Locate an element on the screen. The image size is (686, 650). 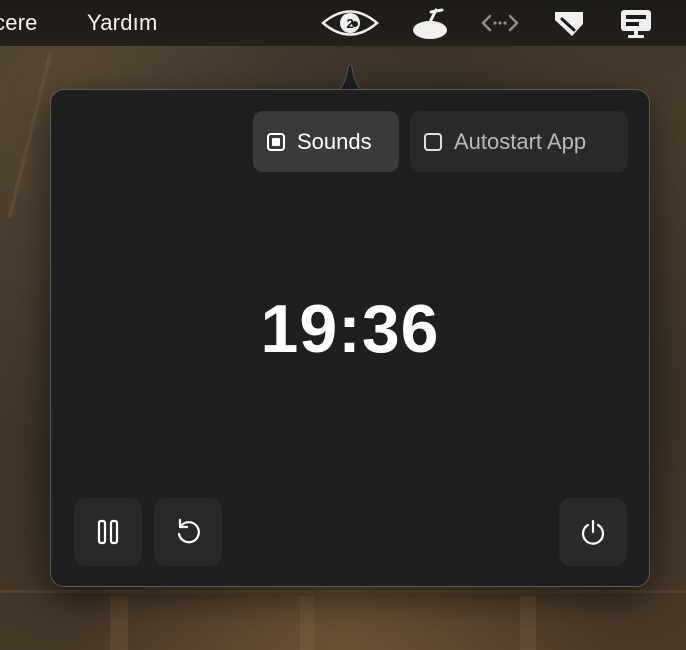
sounds-toggle: Sounds is located at coordinates (326, 141).